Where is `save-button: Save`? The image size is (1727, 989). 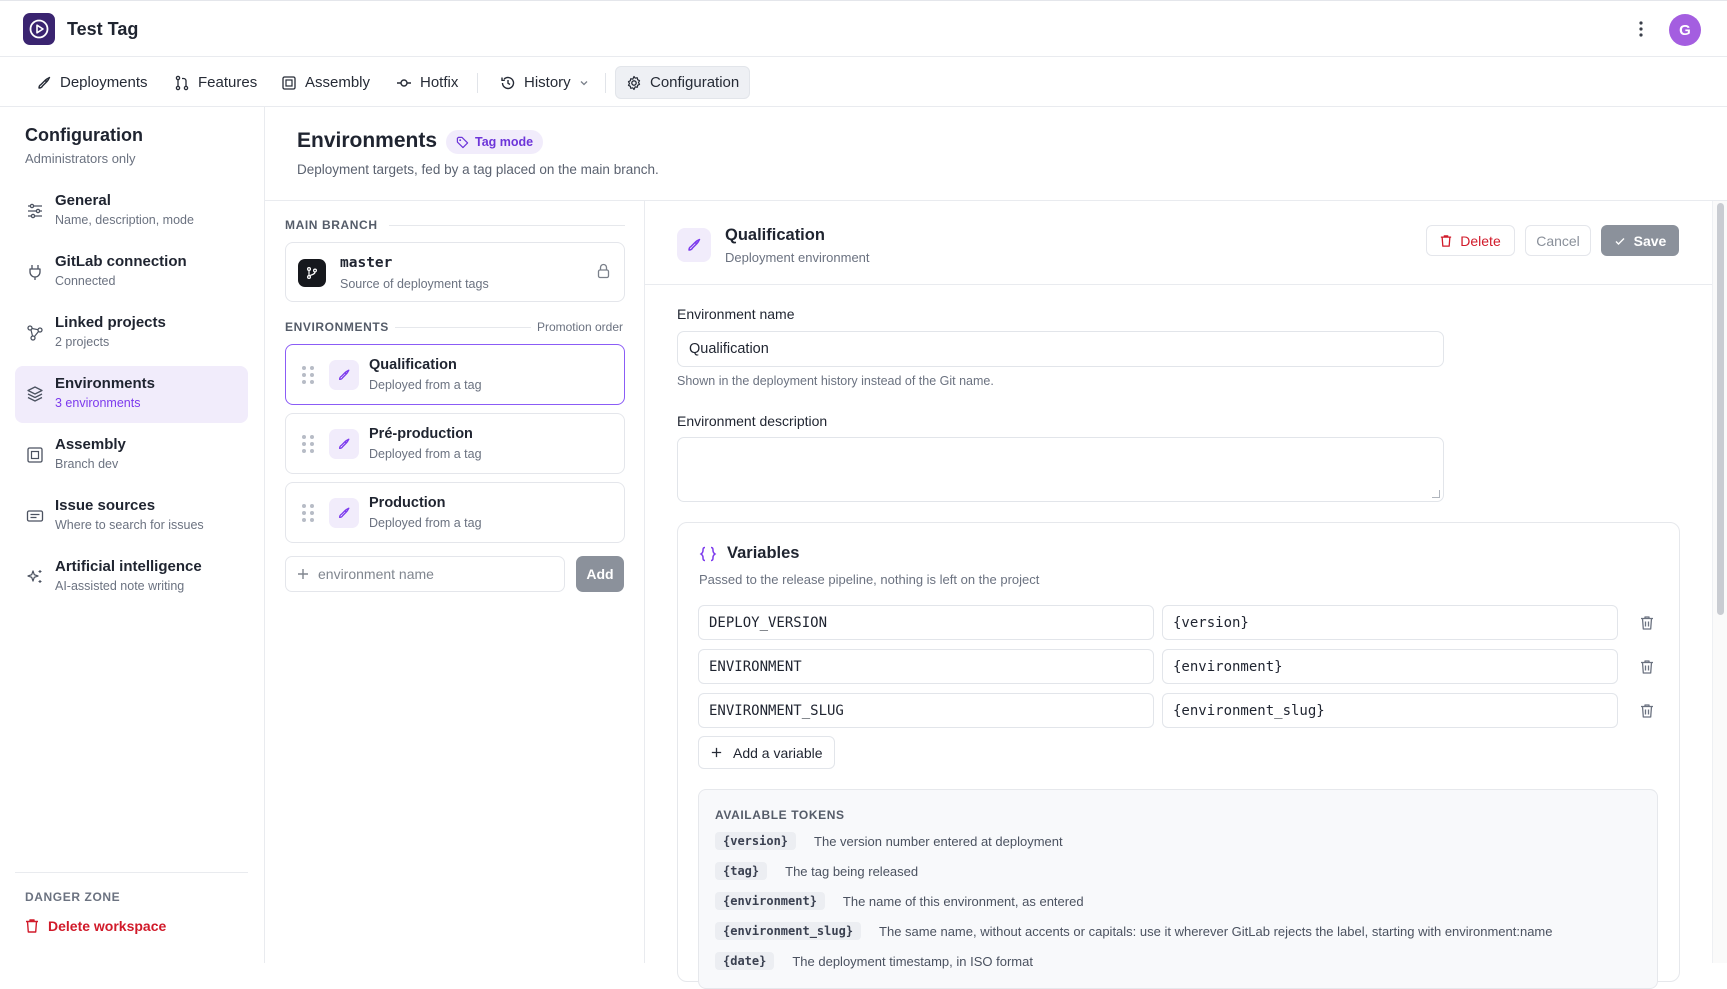 save-button: Save is located at coordinates (1640, 240).